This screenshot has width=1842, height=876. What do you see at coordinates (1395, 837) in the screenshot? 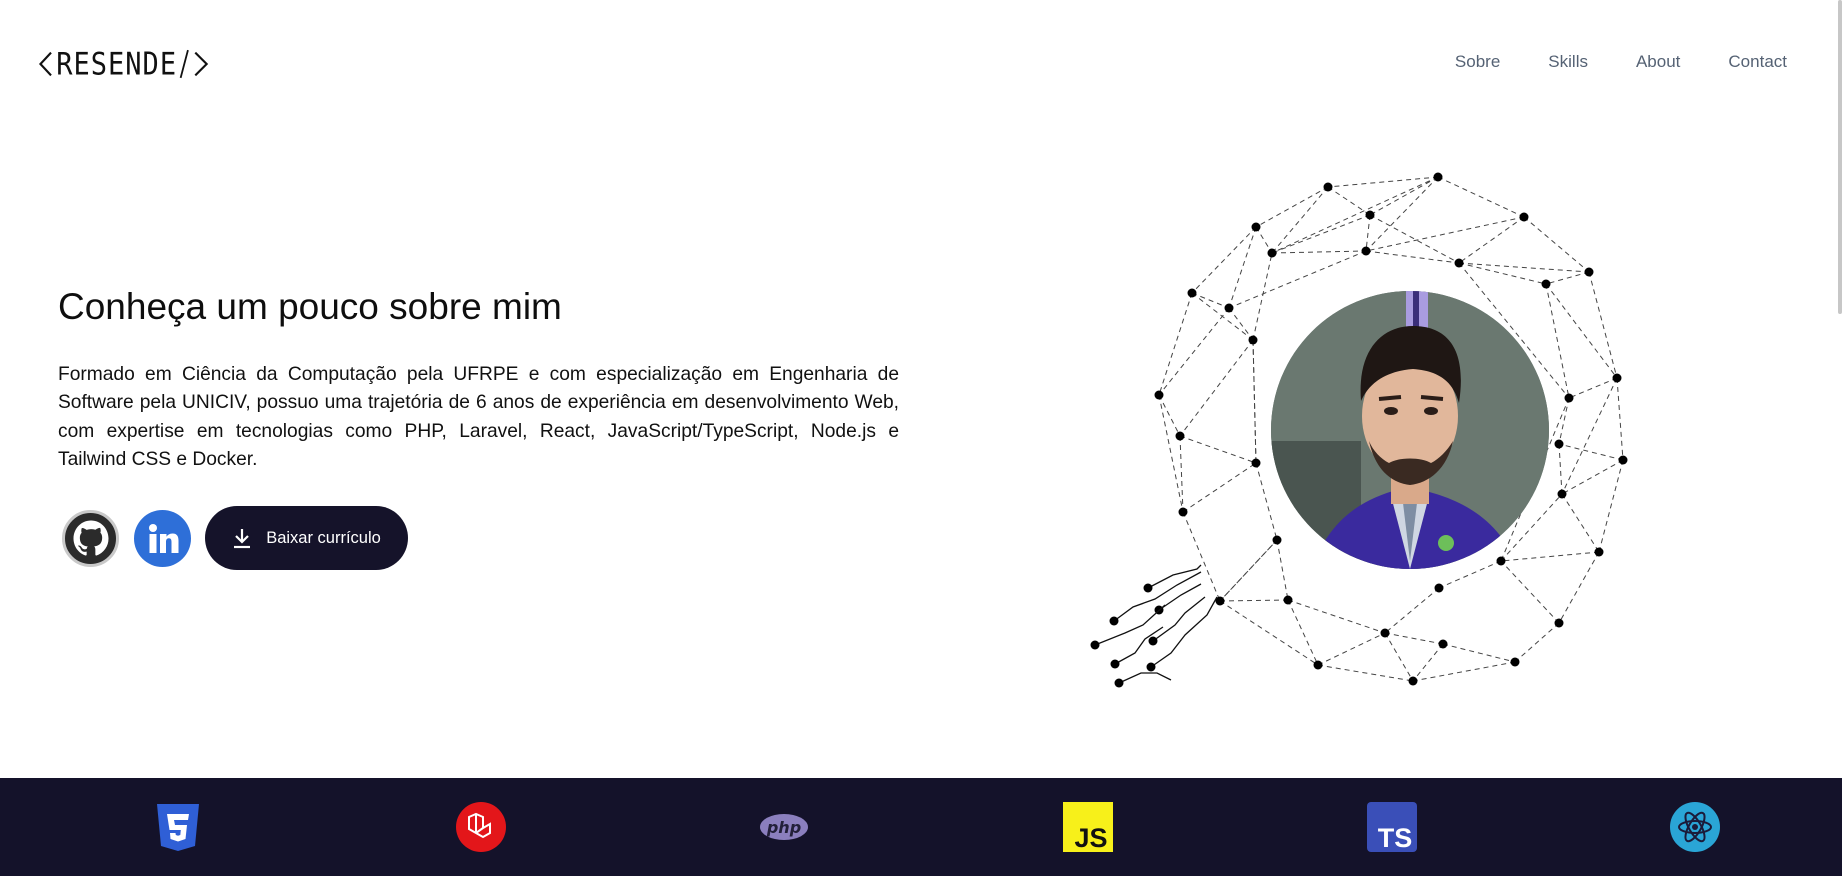
I see `svg-text: TS` at bounding box center [1395, 837].